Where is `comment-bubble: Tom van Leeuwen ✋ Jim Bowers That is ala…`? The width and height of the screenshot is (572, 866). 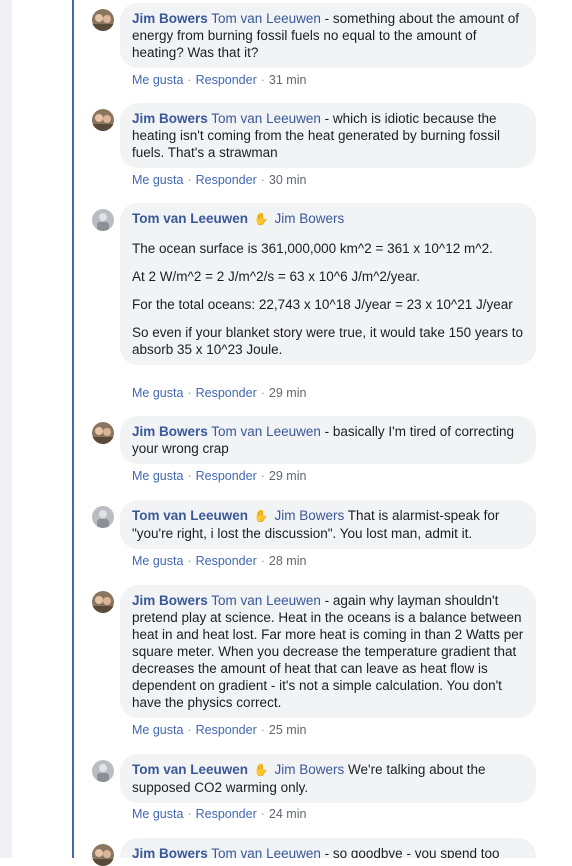 comment-bubble: Tom van Leeuwen ✋ Jim Bowers That is ala… is located at coordinates (328, 524).